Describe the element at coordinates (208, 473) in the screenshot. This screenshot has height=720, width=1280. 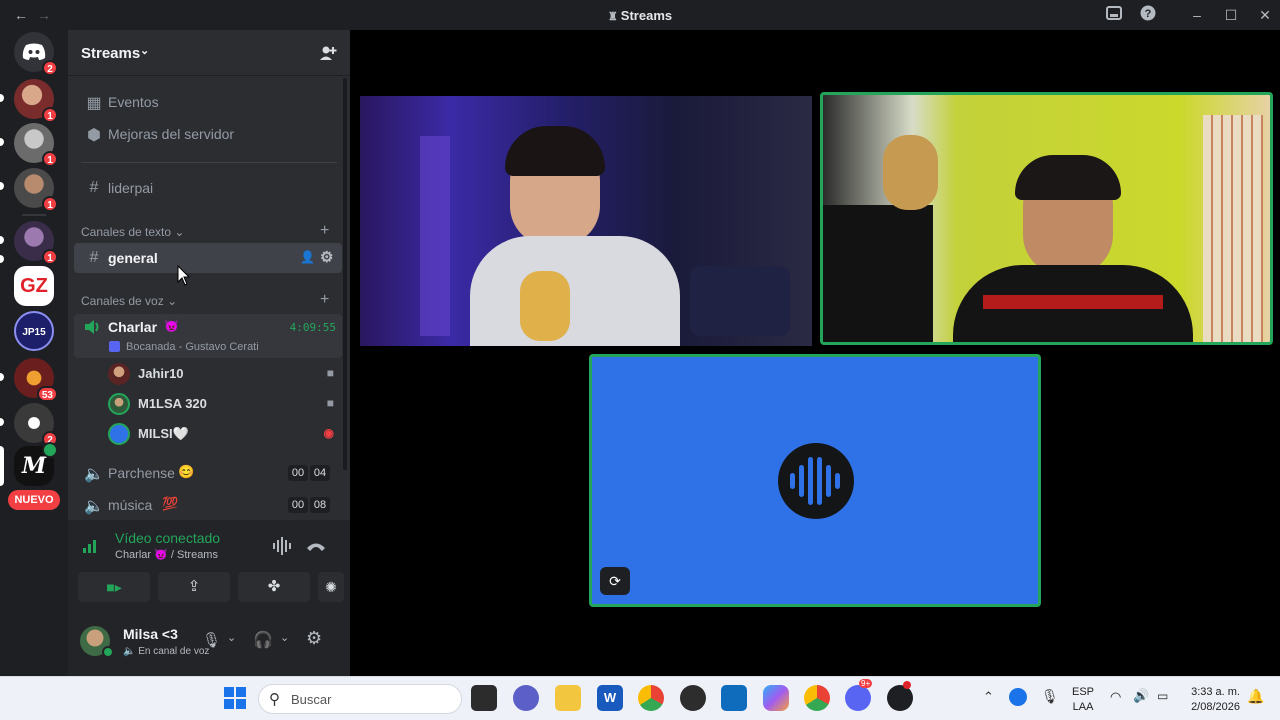
I see `voice-channel-parchense: 🔈 Parchense 😊 00 04` at that location.